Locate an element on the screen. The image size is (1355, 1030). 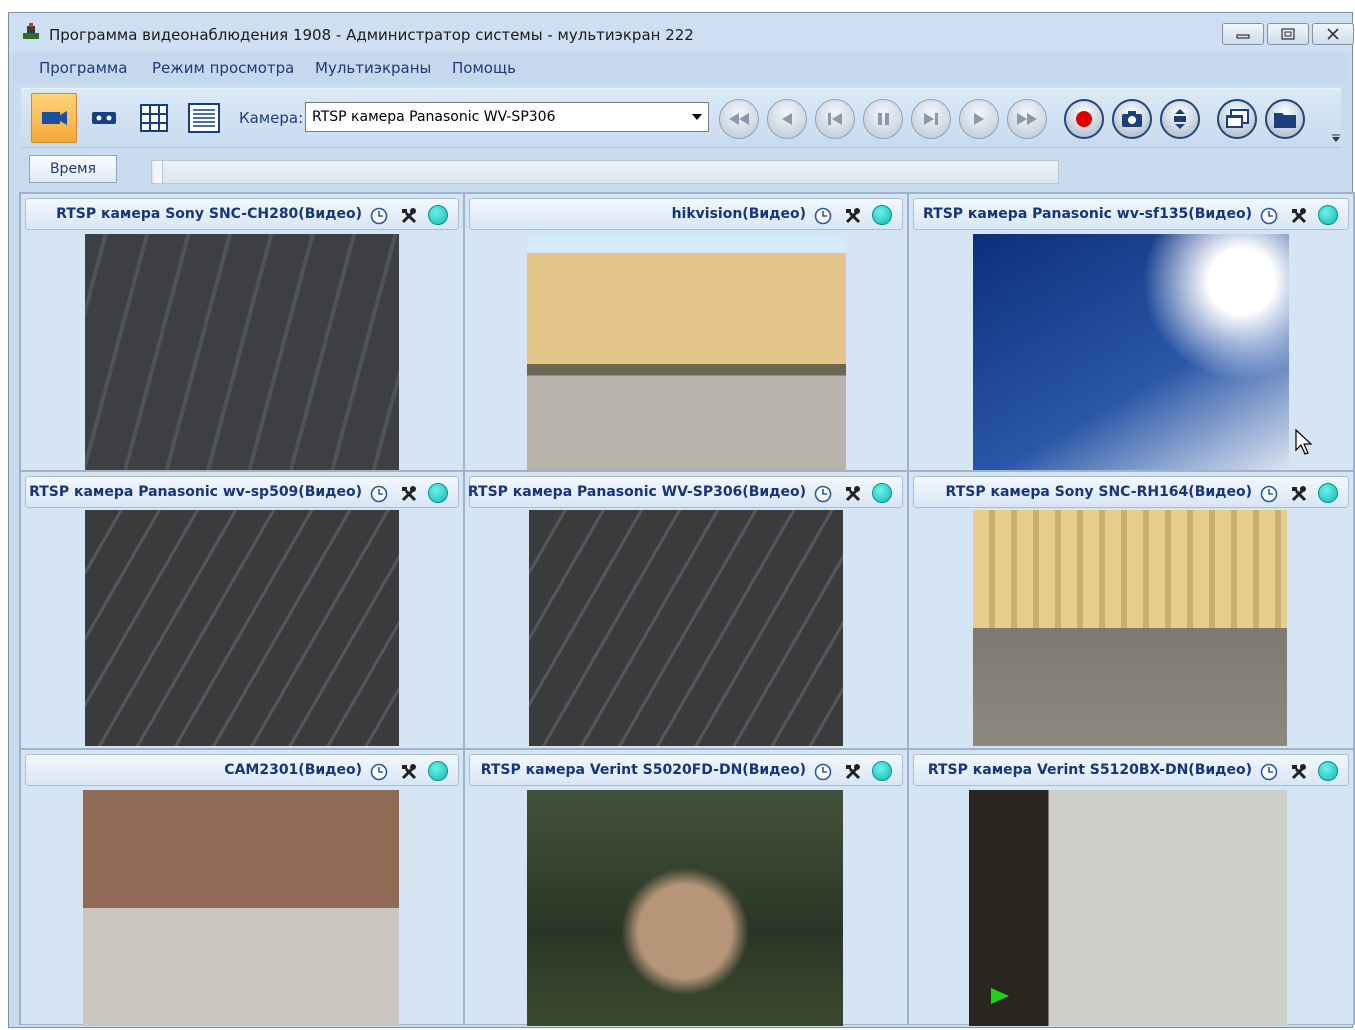
play-overlay-icon is located at coordinates (1000, 996).